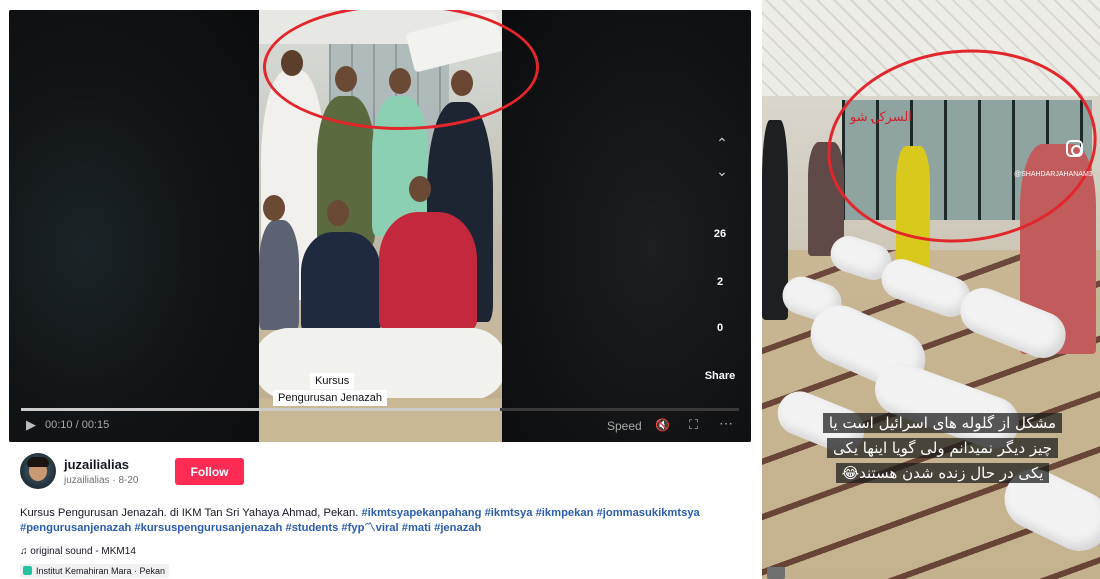 The image size is (1100, 579). Describe the element at coordinates (1053, 174) in the screenshot. I see `watermark: @SHAHDARJAHANAM3` at that location.